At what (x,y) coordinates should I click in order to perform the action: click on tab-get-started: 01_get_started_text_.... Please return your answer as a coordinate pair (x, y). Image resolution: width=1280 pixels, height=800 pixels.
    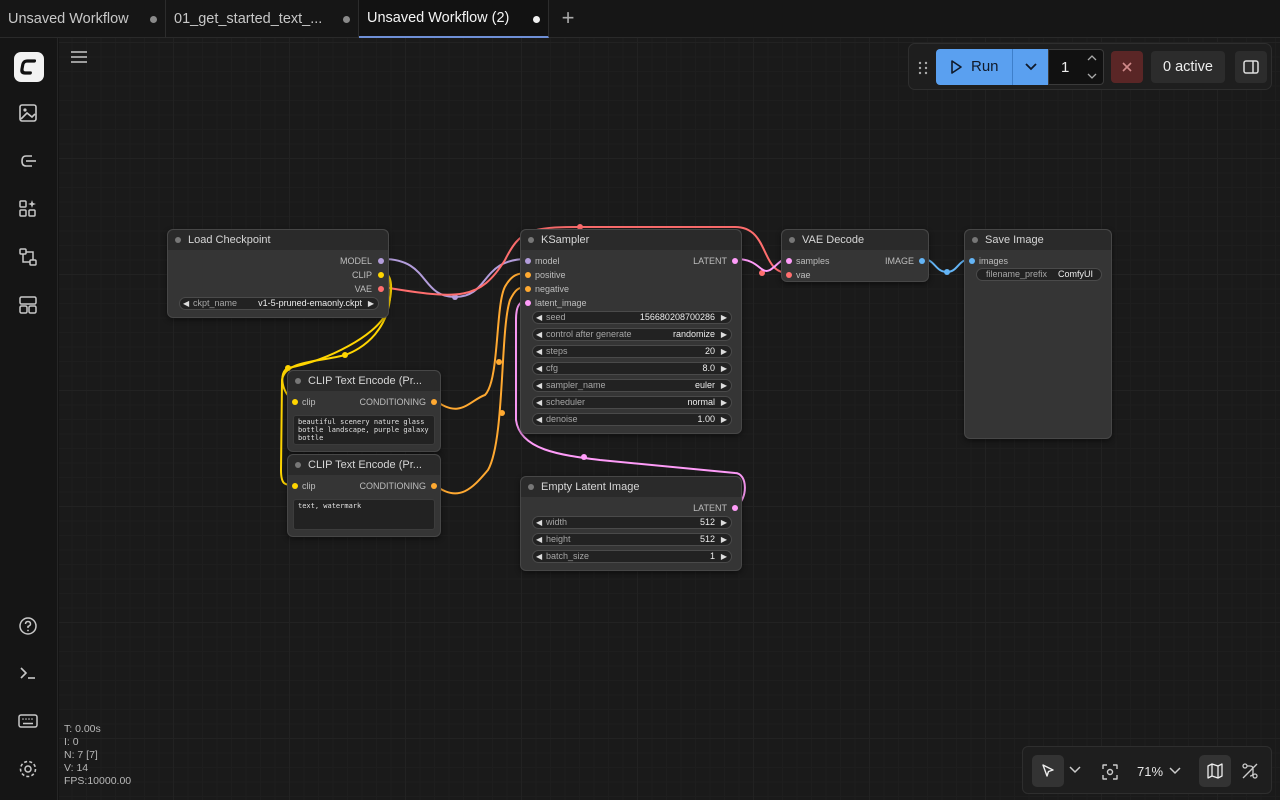
    Looking at the image, I should click on (262, 19).